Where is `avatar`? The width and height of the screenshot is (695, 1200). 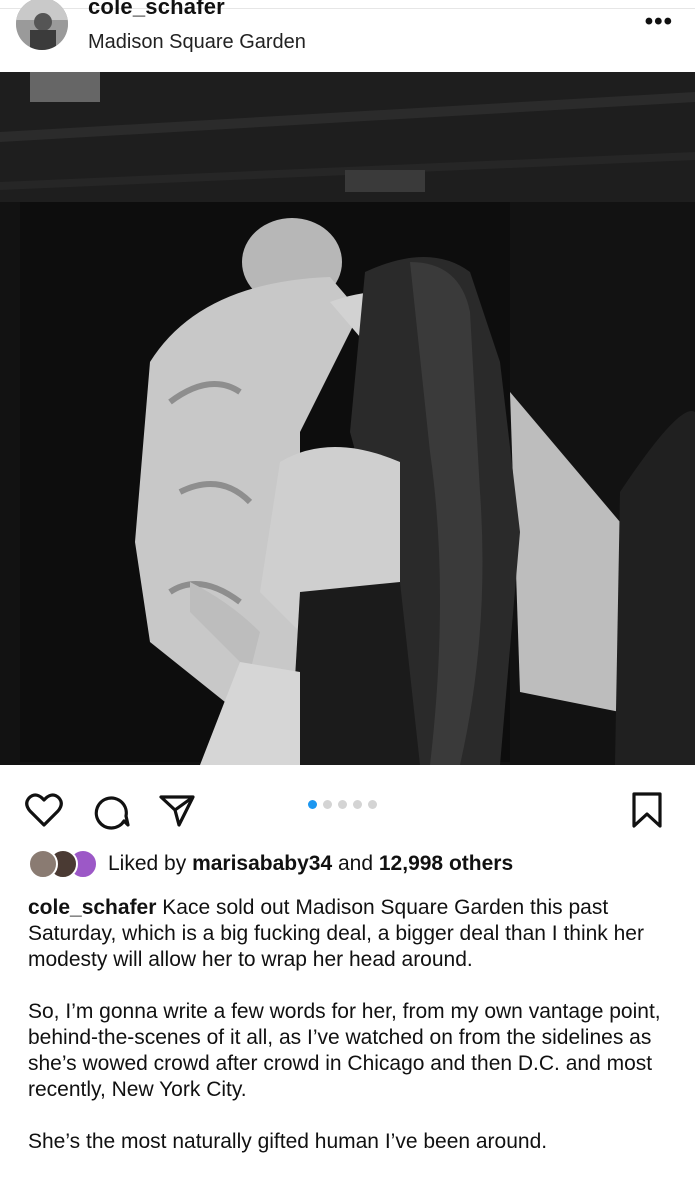 avatar is located at coordinates (42, 25).